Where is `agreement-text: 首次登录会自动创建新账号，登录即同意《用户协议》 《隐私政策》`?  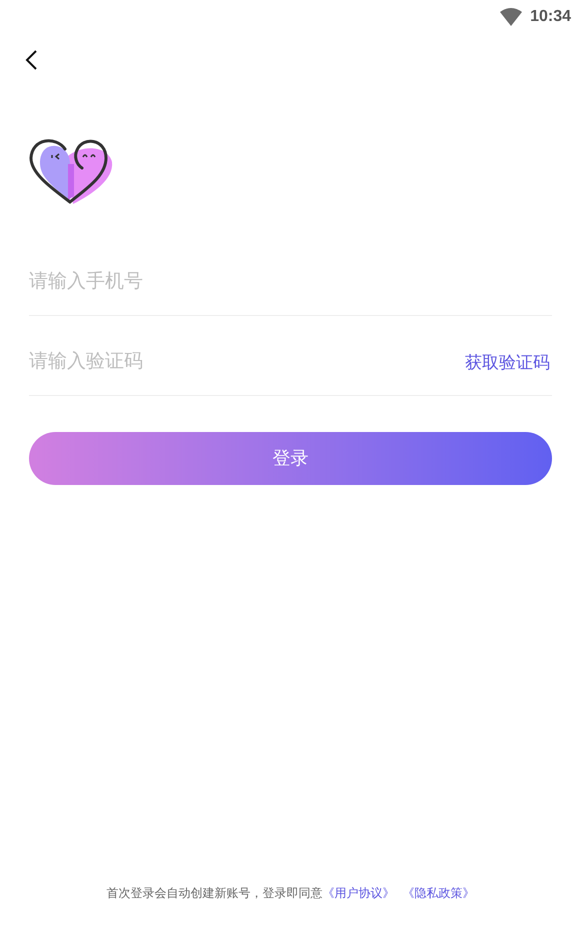
agreement-text: 首次登录会自动创建新账号，登录即同意《用户协议》 《隐私政策》 is located at coordinates (291, 893).